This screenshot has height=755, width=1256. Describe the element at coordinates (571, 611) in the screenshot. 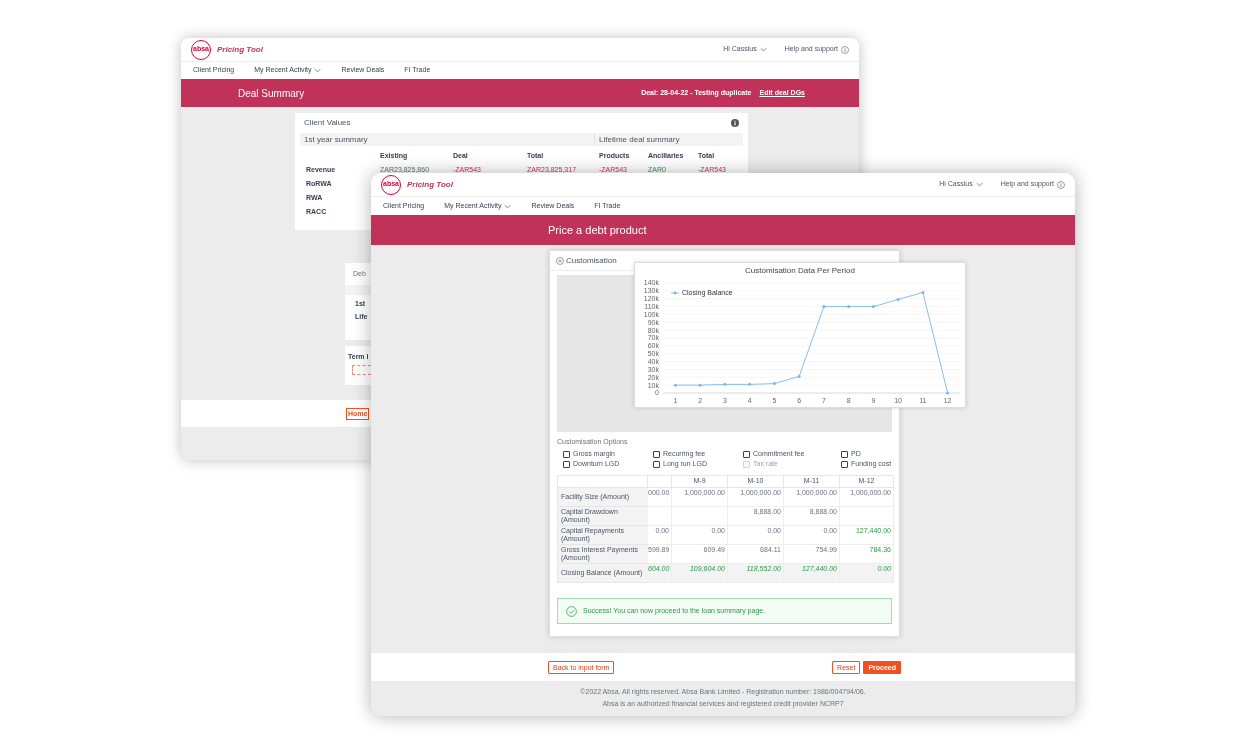

I see `check-circle-icon` at that location.